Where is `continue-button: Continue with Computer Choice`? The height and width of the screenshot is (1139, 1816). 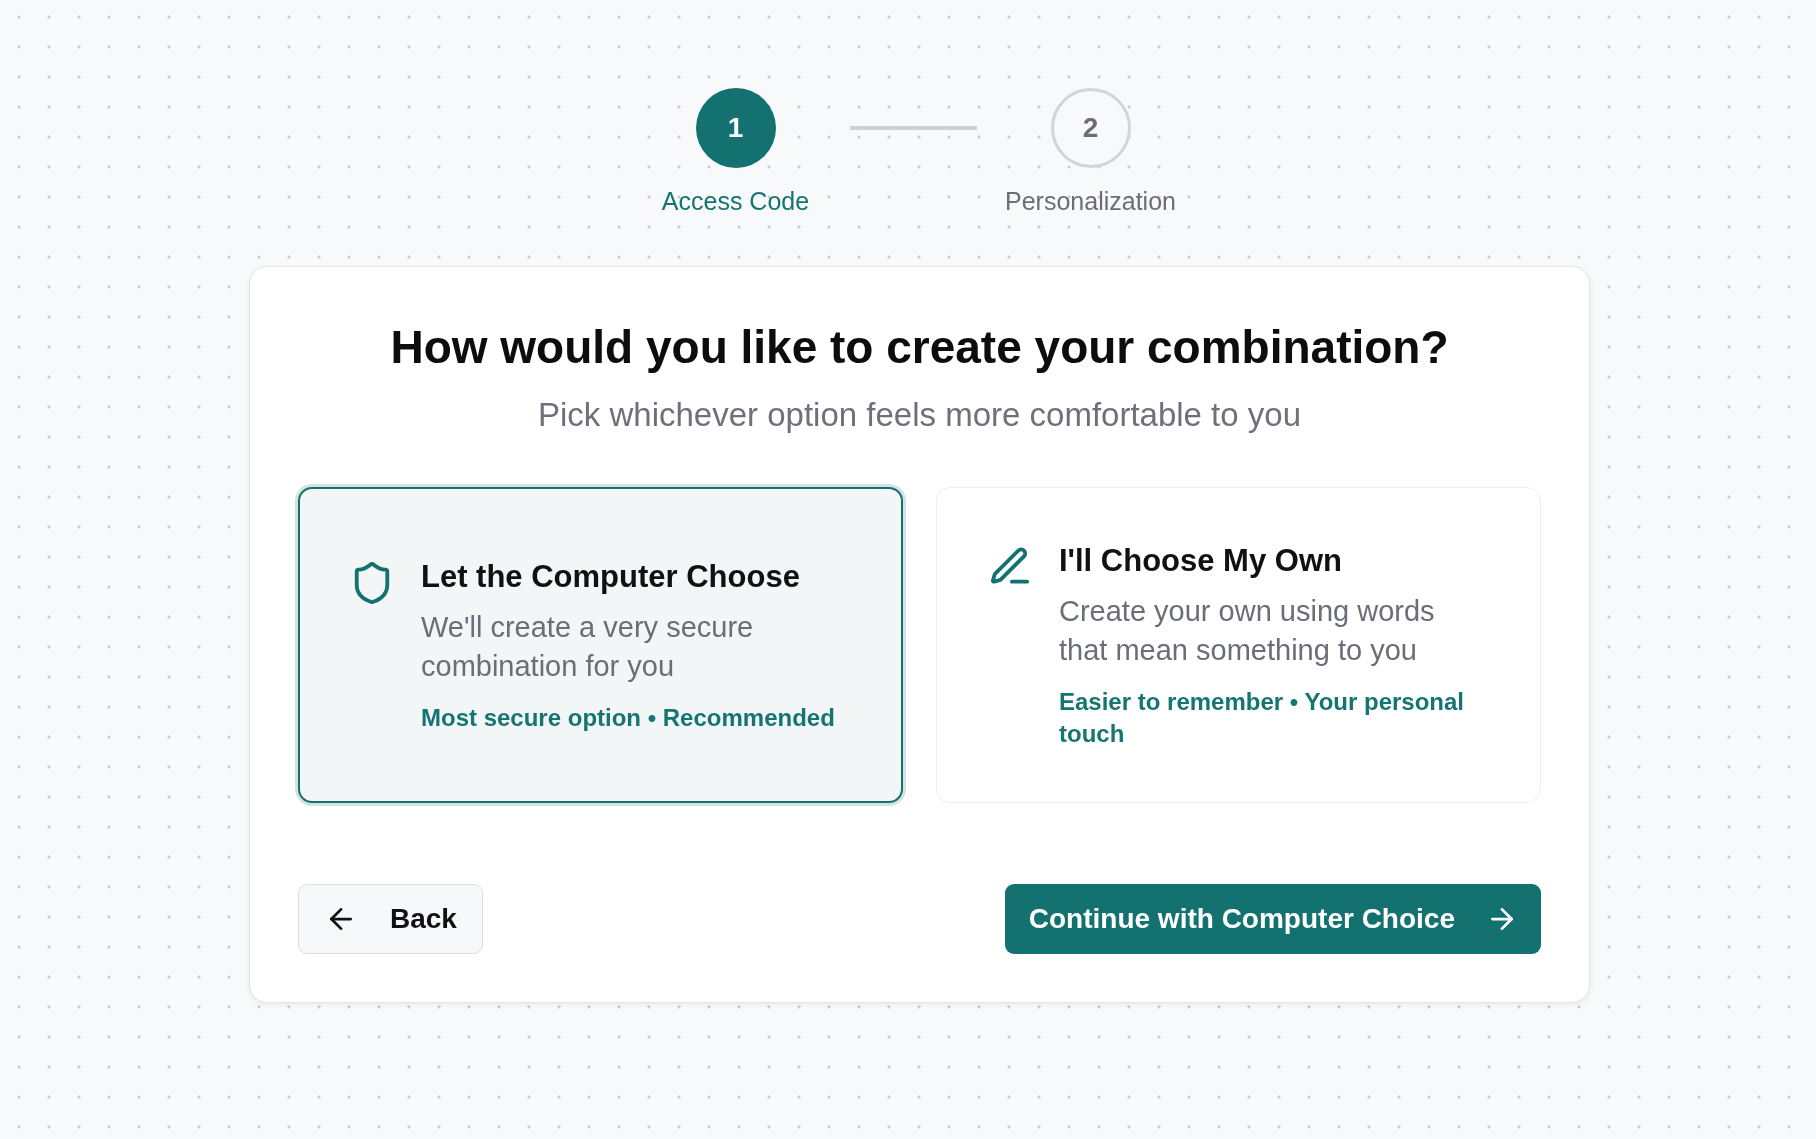 continue-button: Continue with Computer Choice is located at coordinates (1272, 919).